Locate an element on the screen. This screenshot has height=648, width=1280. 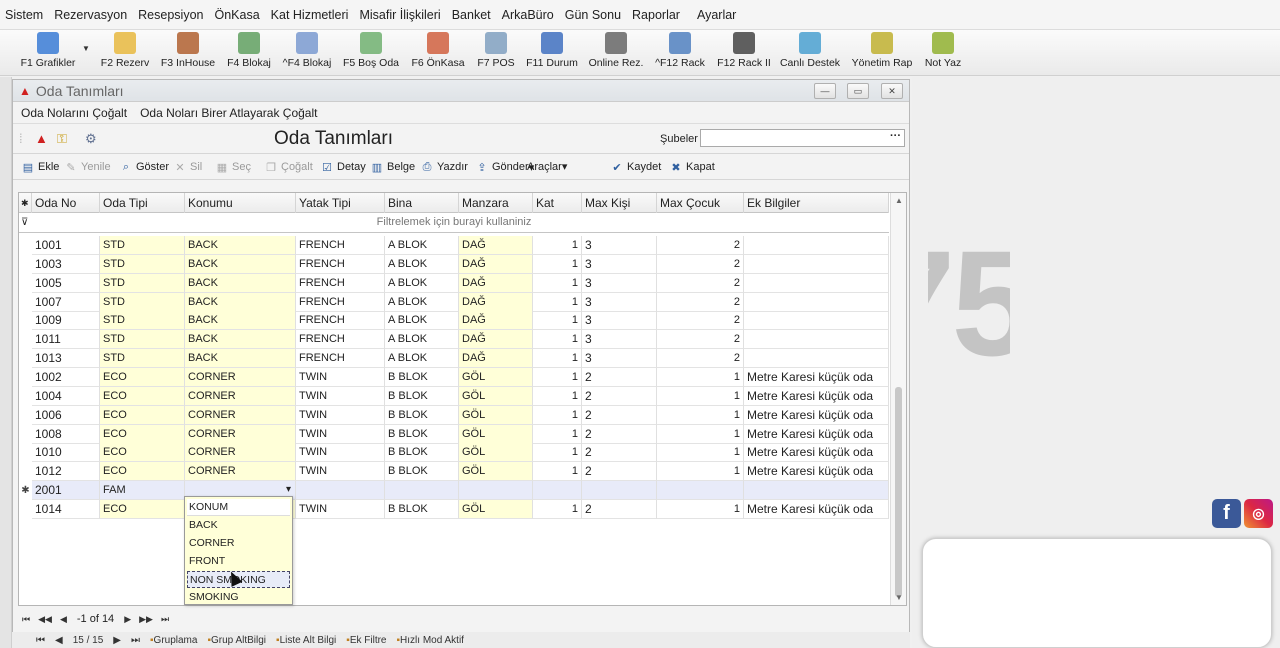
table-row: 1001 STD BACK FRENCH A BLOK DAĞ 1 3 2 is located at coordinates (454, 245).